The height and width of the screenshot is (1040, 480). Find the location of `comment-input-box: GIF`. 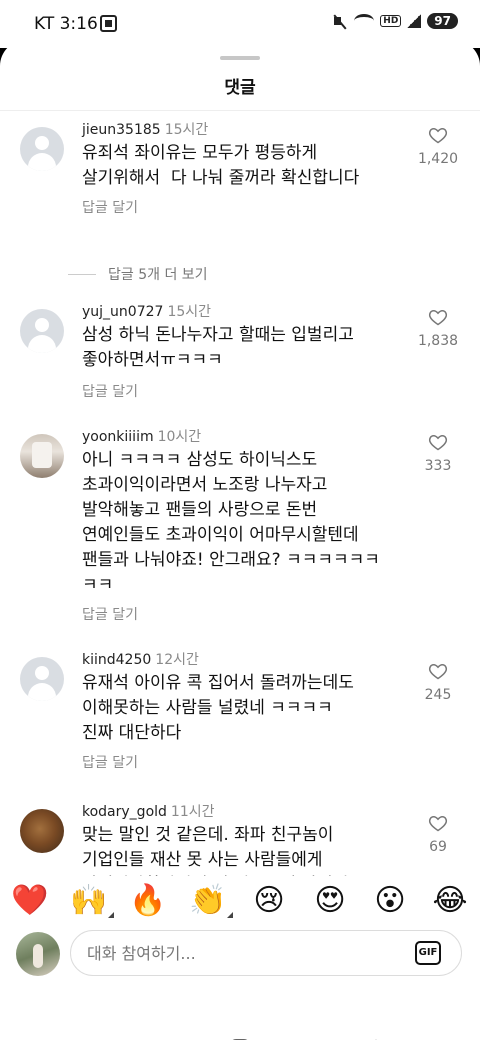

comment-input-box: GIF is located at coordinates (266, 953).